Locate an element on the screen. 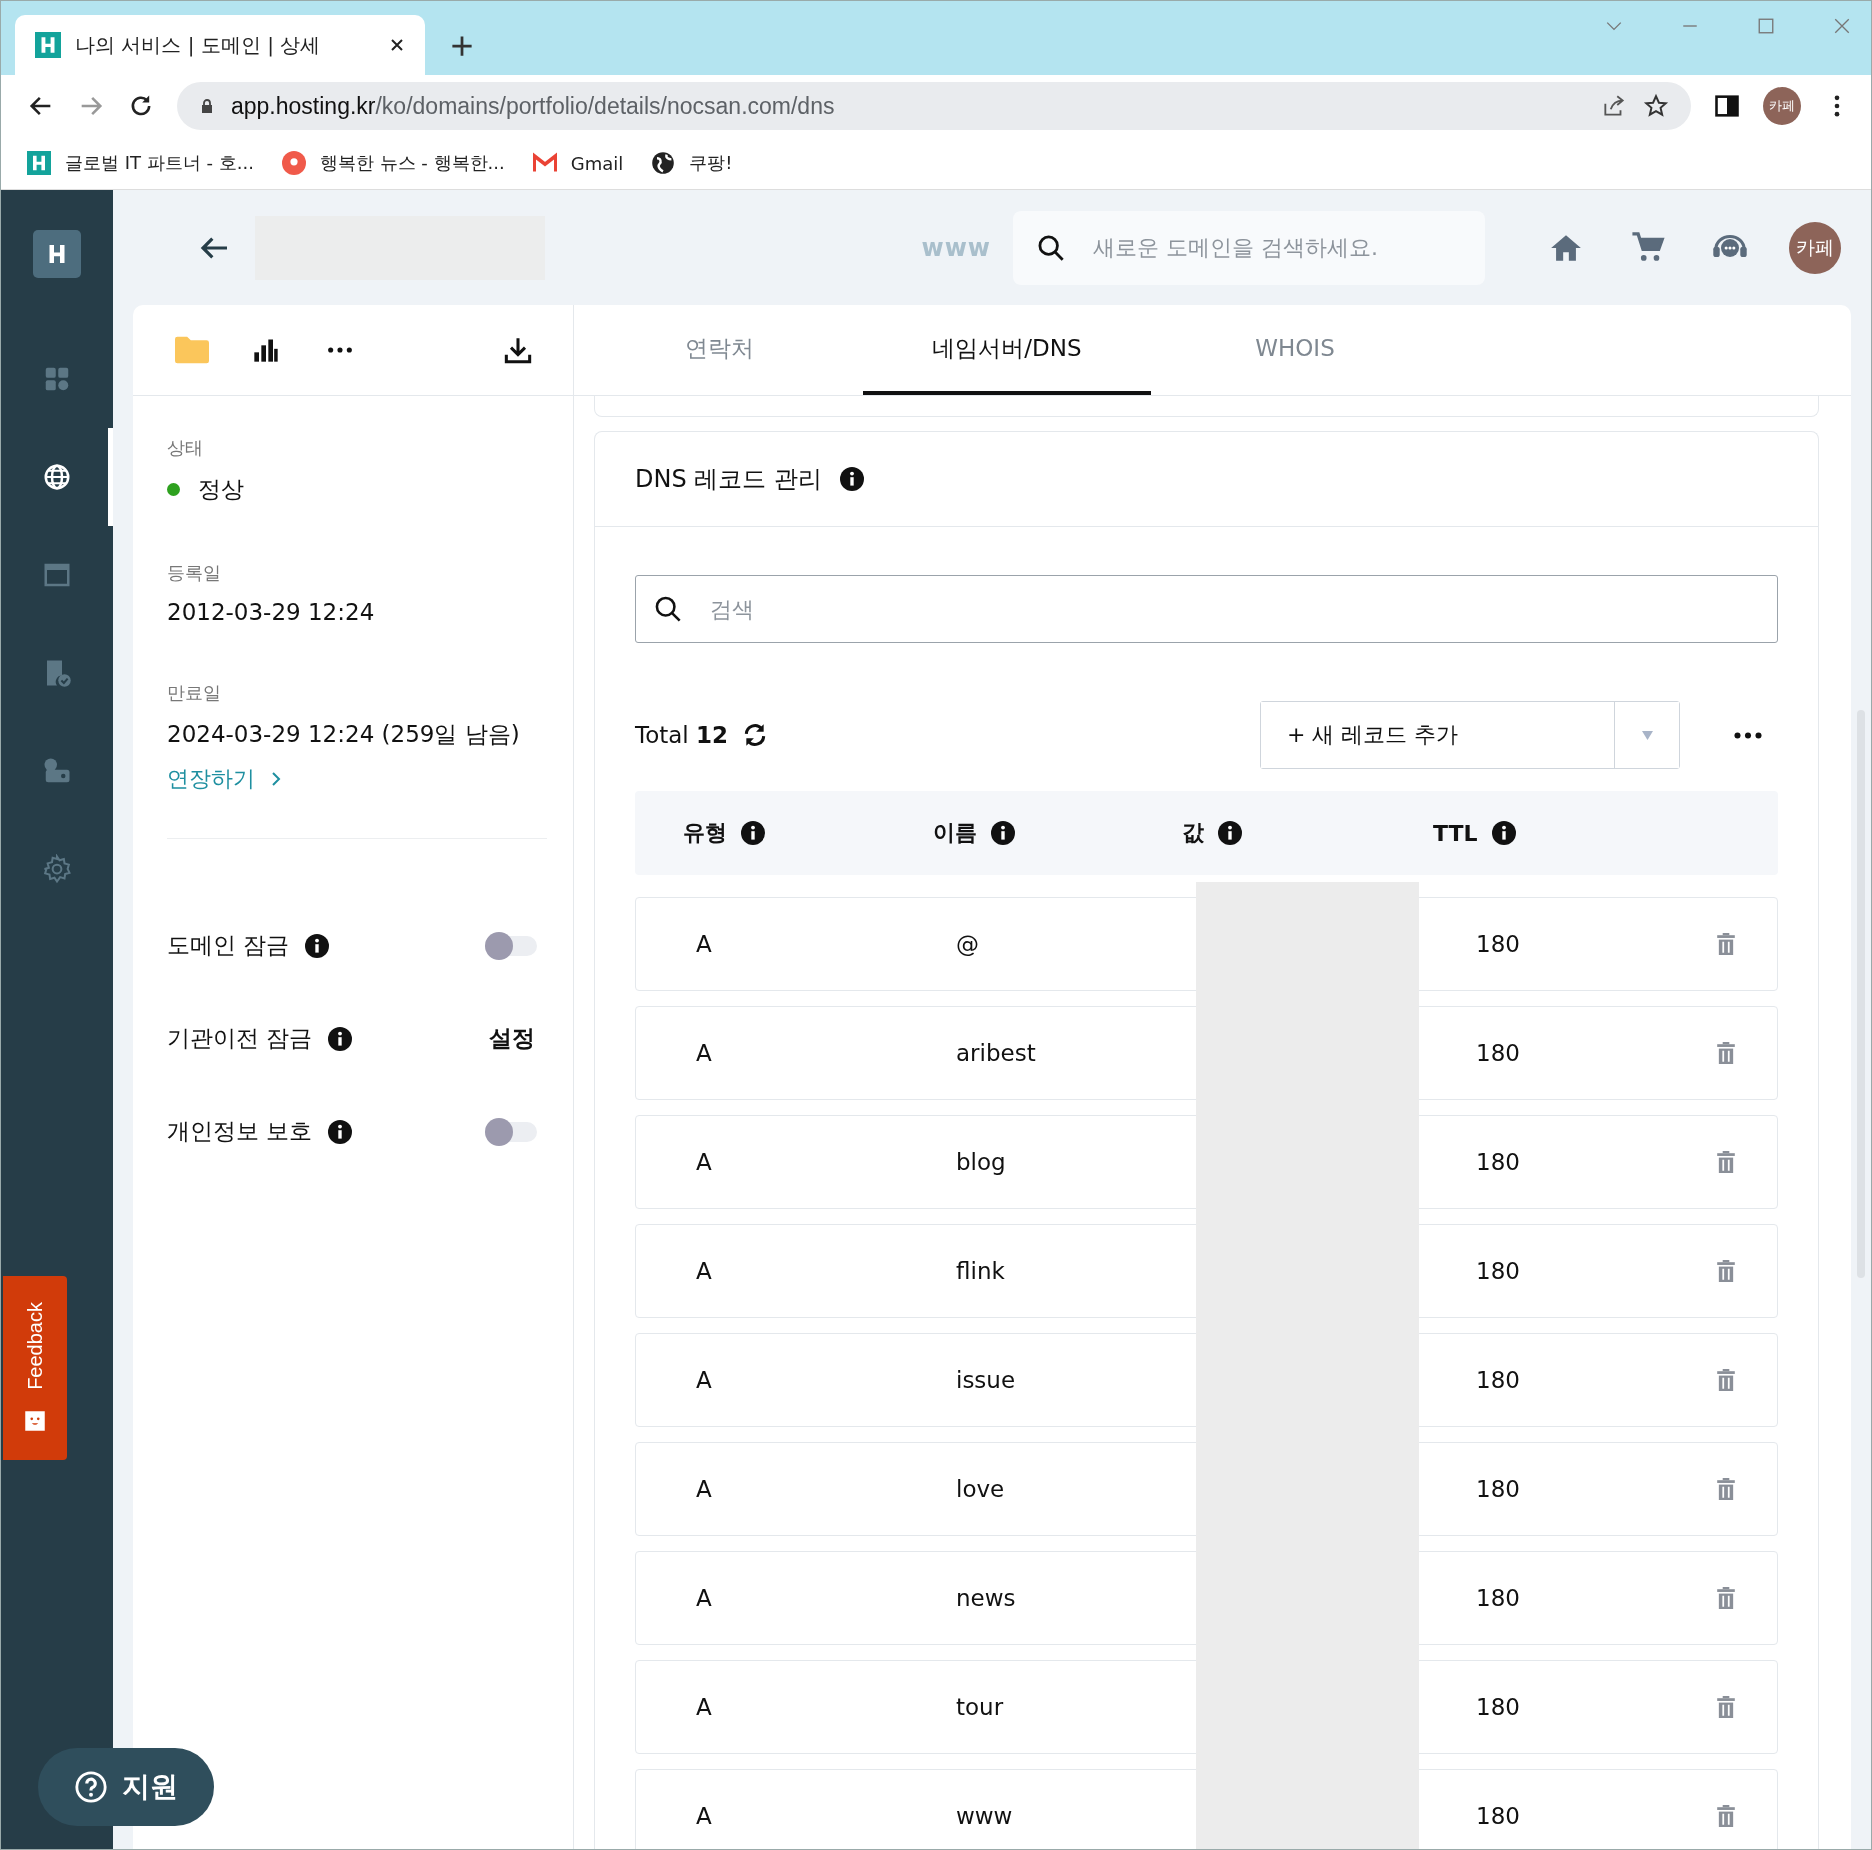 This screenshot has height=1850, width=1872. setting-label: 도메인 잠금 is located at coordinates (228, 945).